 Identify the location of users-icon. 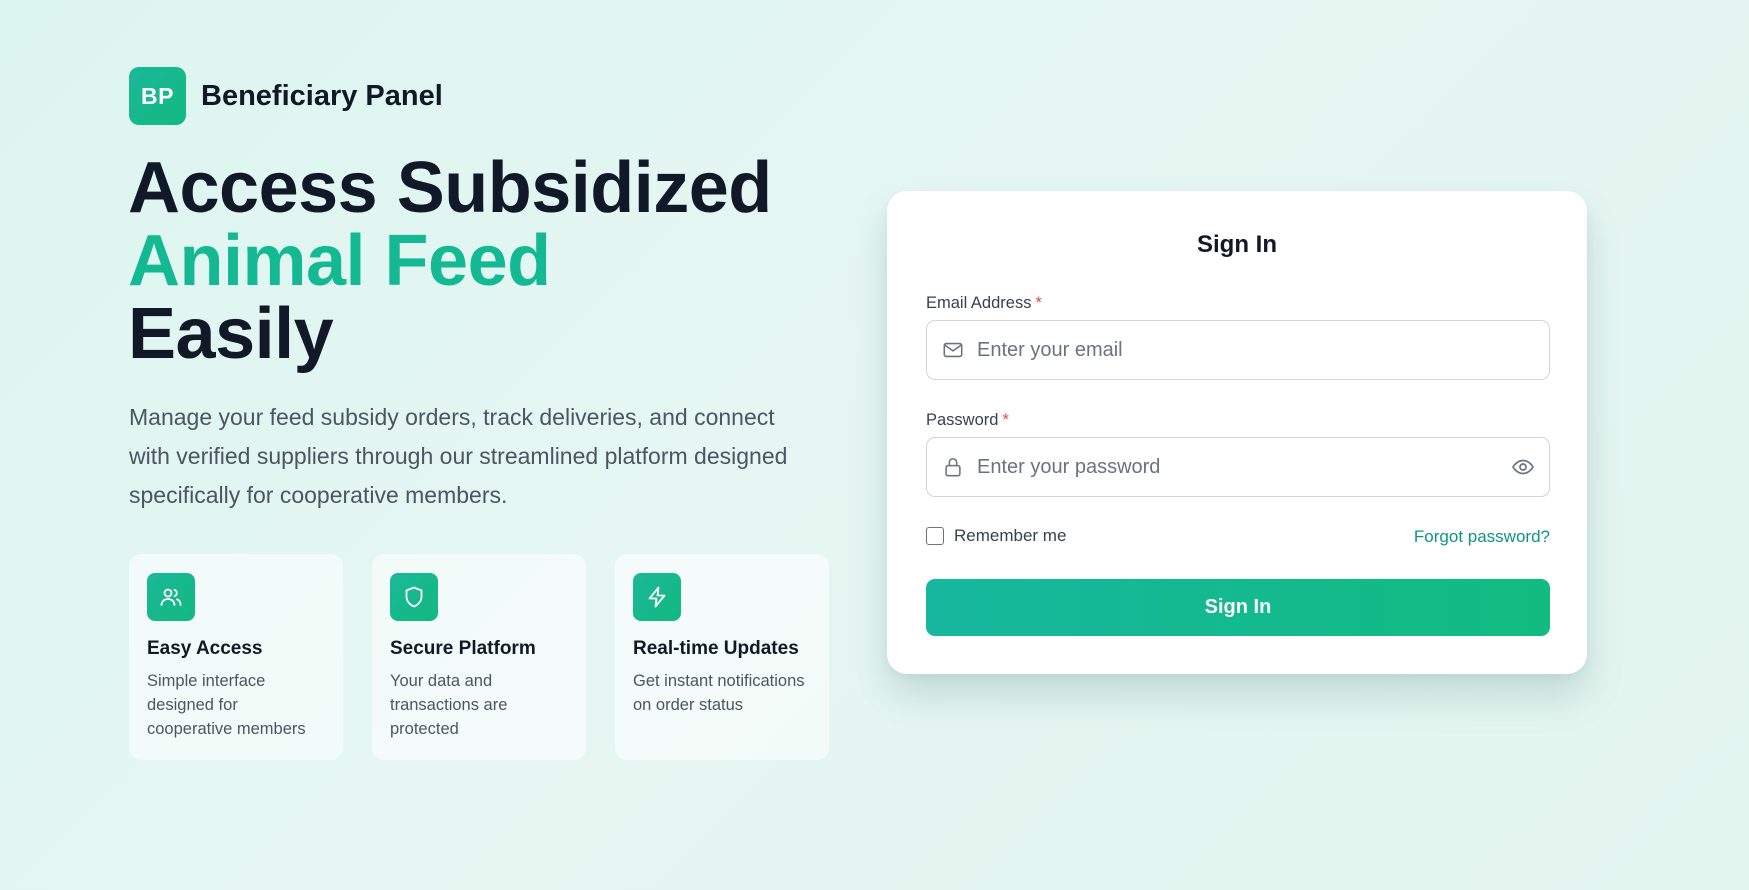
(171, 597).